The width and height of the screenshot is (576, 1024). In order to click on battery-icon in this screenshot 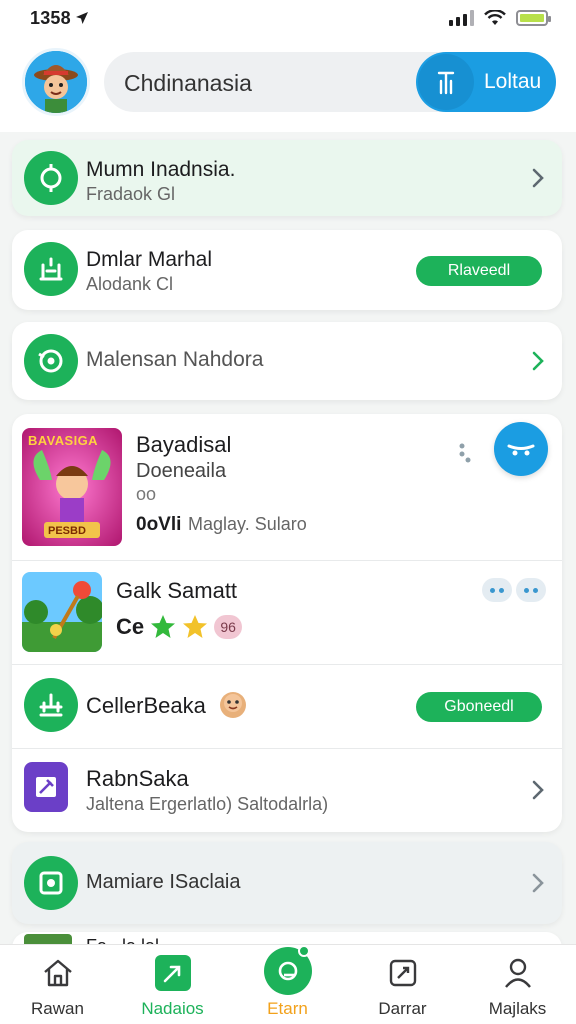, I will do `click(533, 18)`.